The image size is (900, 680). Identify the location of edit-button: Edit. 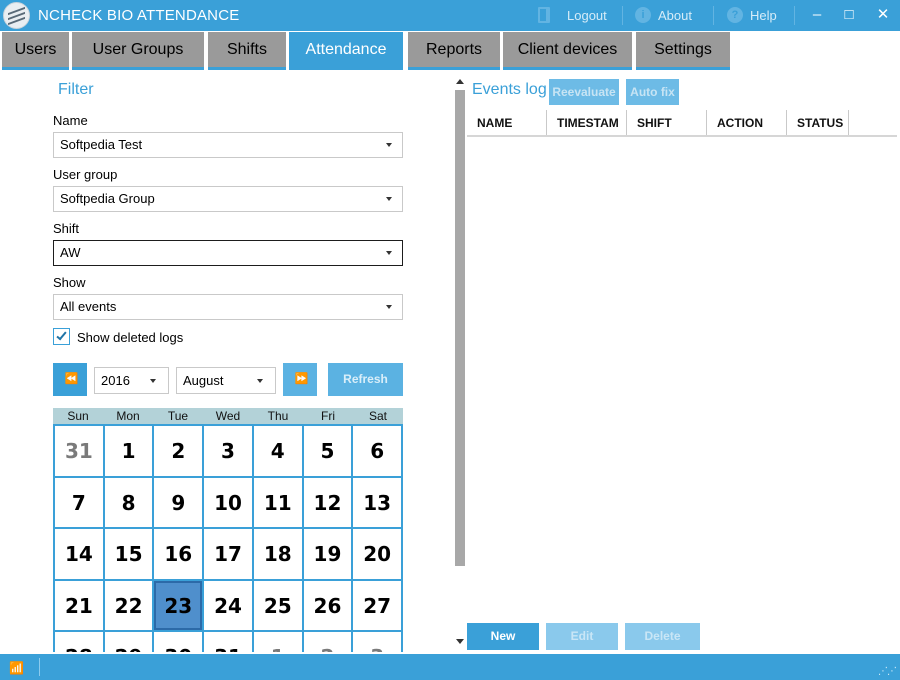
(582, 636).